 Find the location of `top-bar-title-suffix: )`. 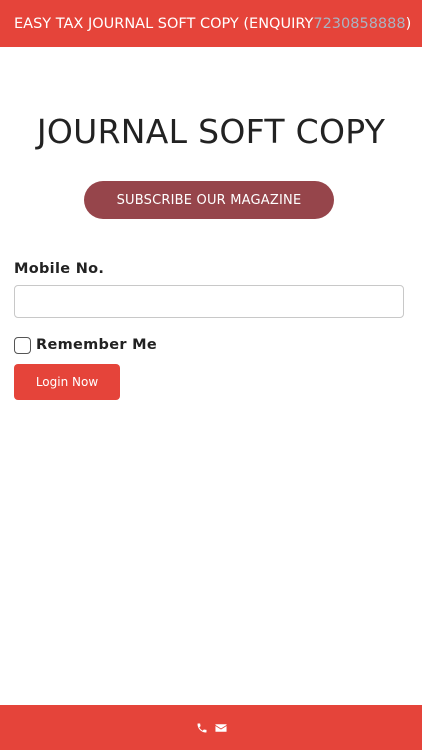

top-bar-title-suffix: ) is located at coordinates (408, 23).